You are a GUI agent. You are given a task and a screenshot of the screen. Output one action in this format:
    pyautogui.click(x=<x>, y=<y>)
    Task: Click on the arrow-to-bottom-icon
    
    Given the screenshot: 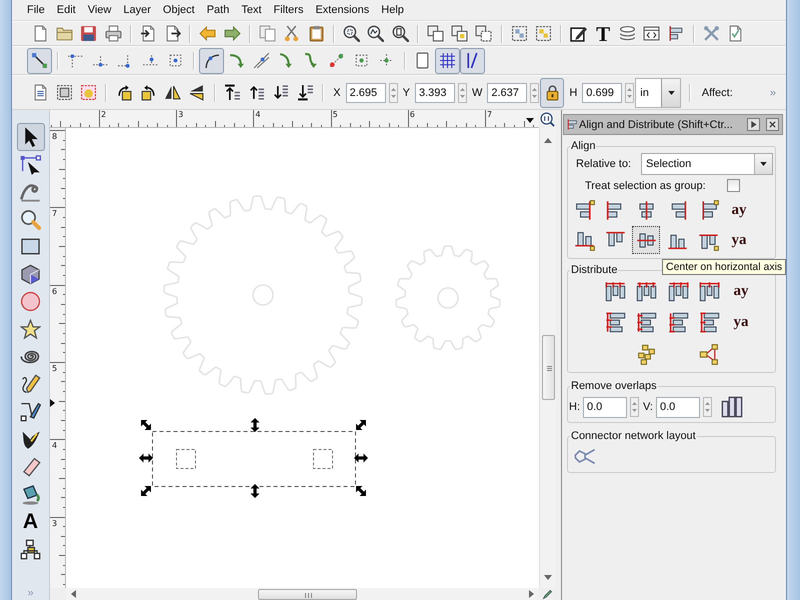 What is the action you would take?
    pyautogui.click(x=305, y=92)
    